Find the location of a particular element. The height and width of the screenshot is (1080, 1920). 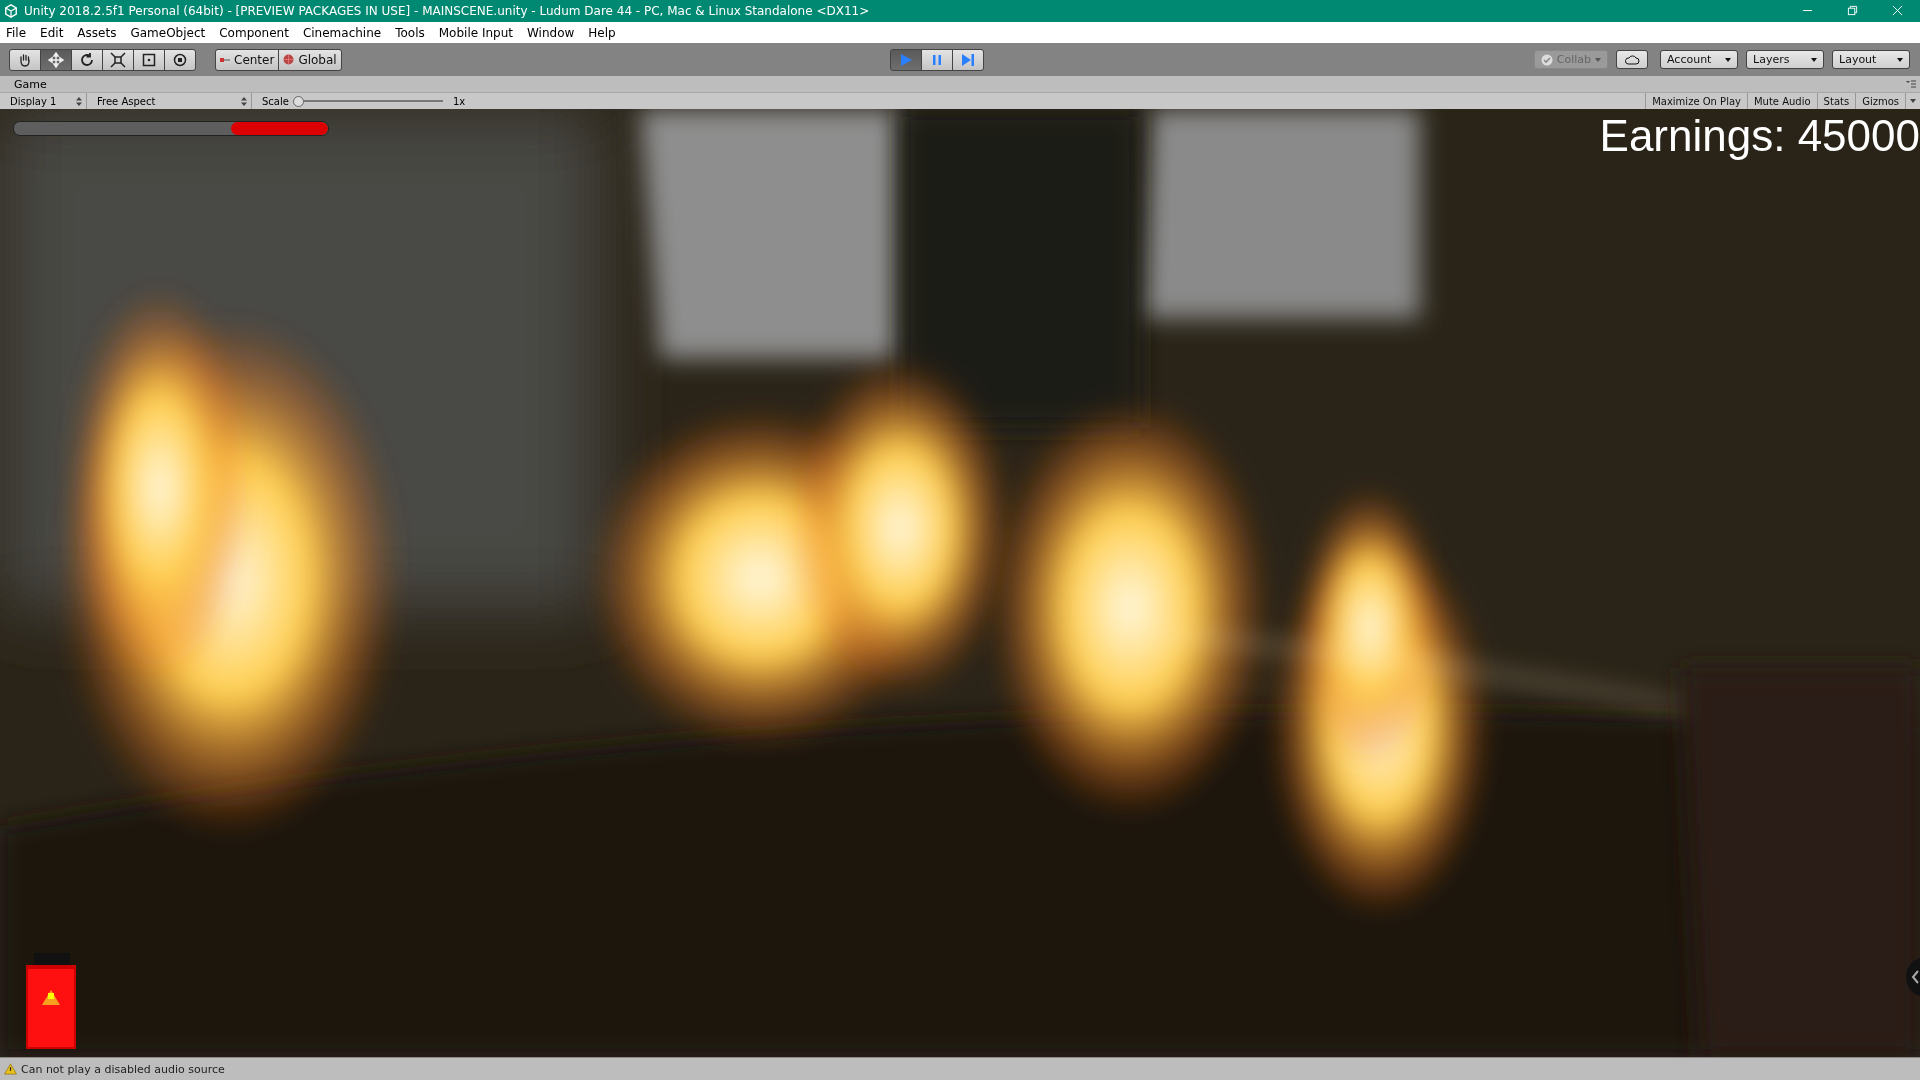

move-tool-button is located at coordinates (56, 59).